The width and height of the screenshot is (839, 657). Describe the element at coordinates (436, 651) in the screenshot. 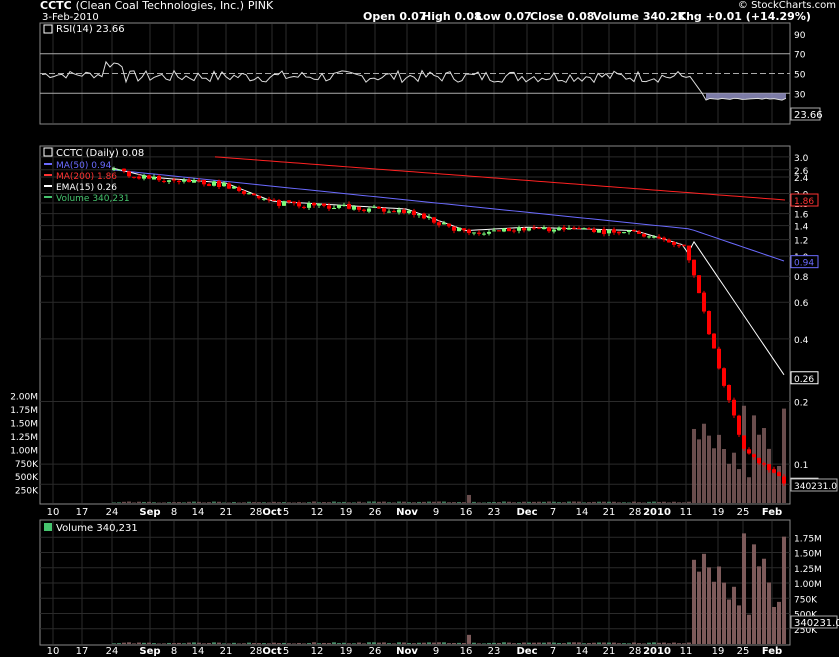

I see `x-tick-label: 9` at that location.